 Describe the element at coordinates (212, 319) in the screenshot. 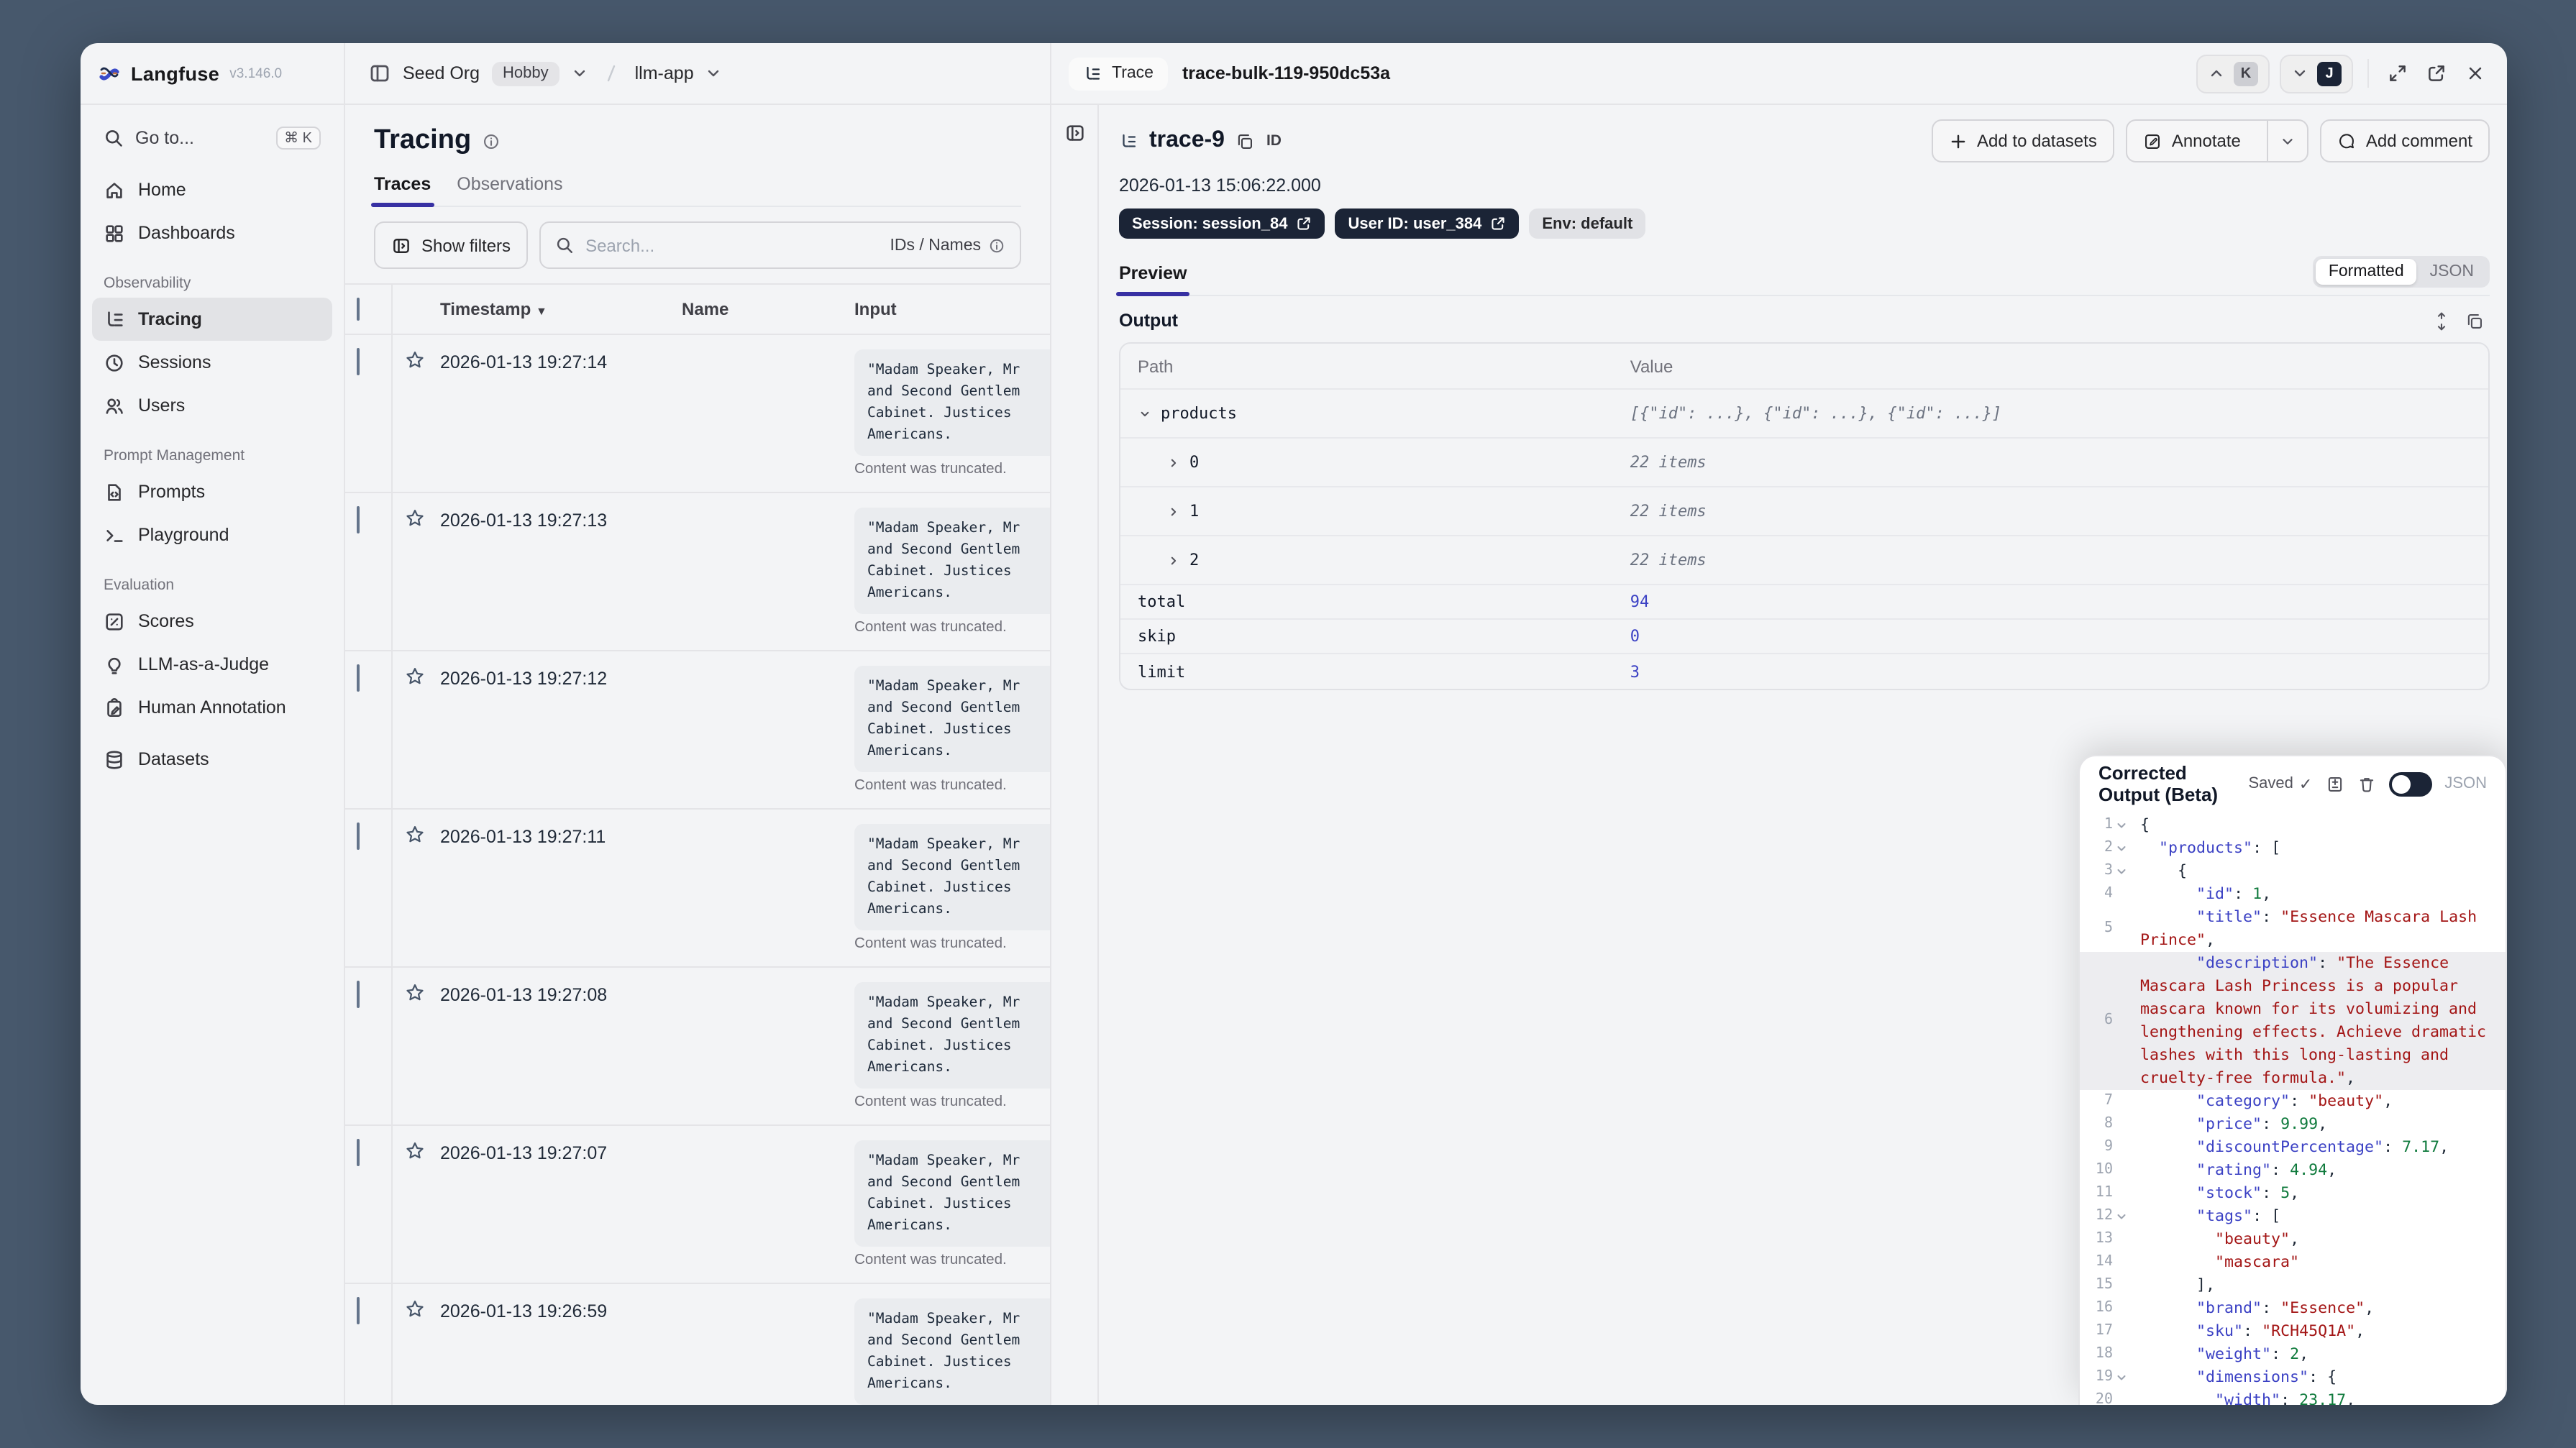

I see `sidebar-item-tracing: Tracing` at that location.